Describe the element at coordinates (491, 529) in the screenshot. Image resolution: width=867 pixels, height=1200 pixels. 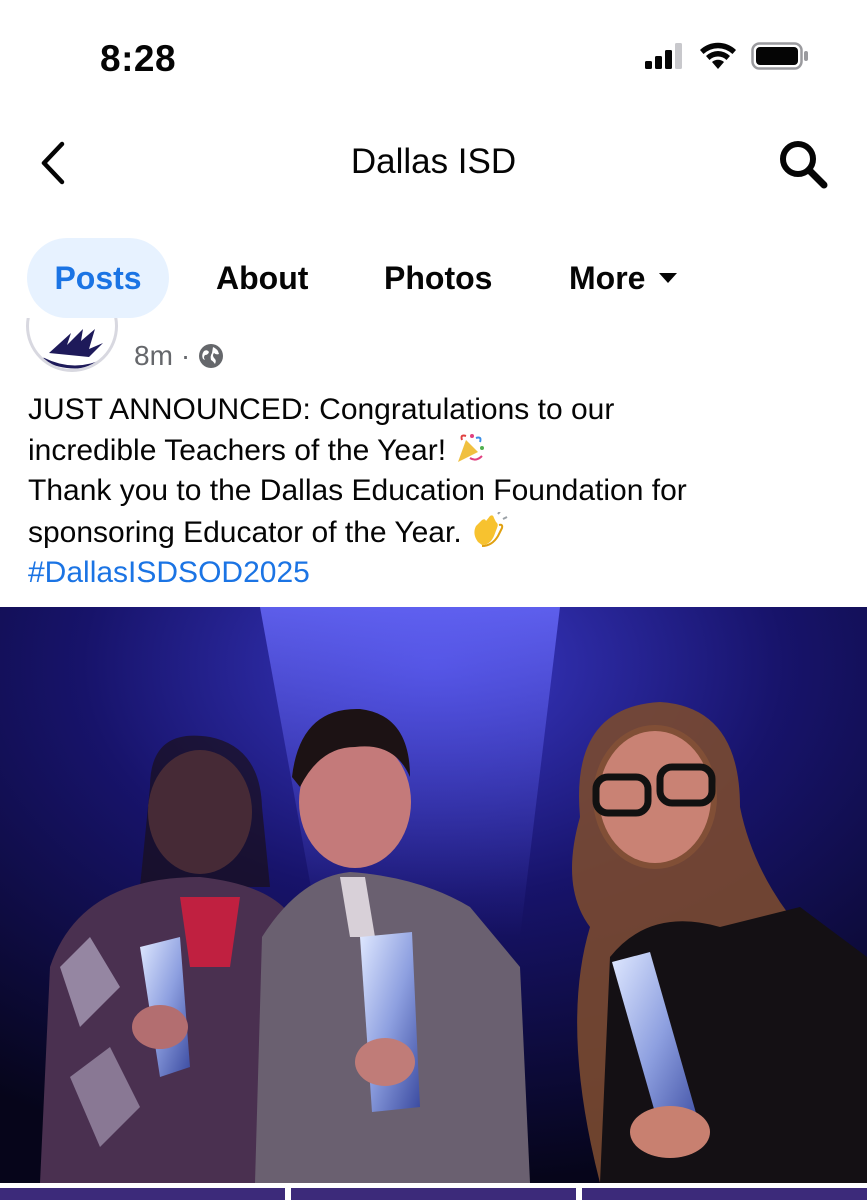
I see `clapping-hands-icon` at that location.